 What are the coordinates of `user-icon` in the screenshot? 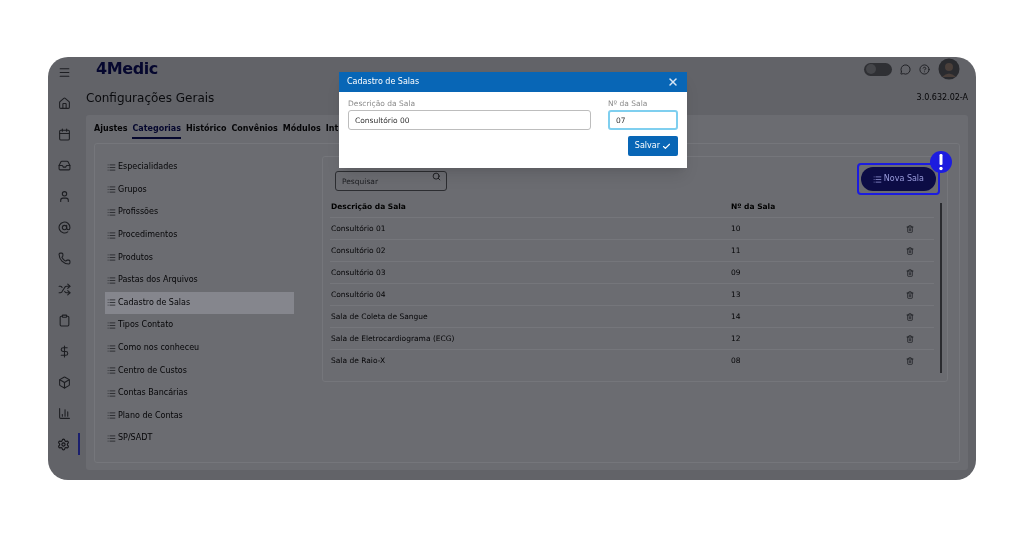 It's located at (64, 196).